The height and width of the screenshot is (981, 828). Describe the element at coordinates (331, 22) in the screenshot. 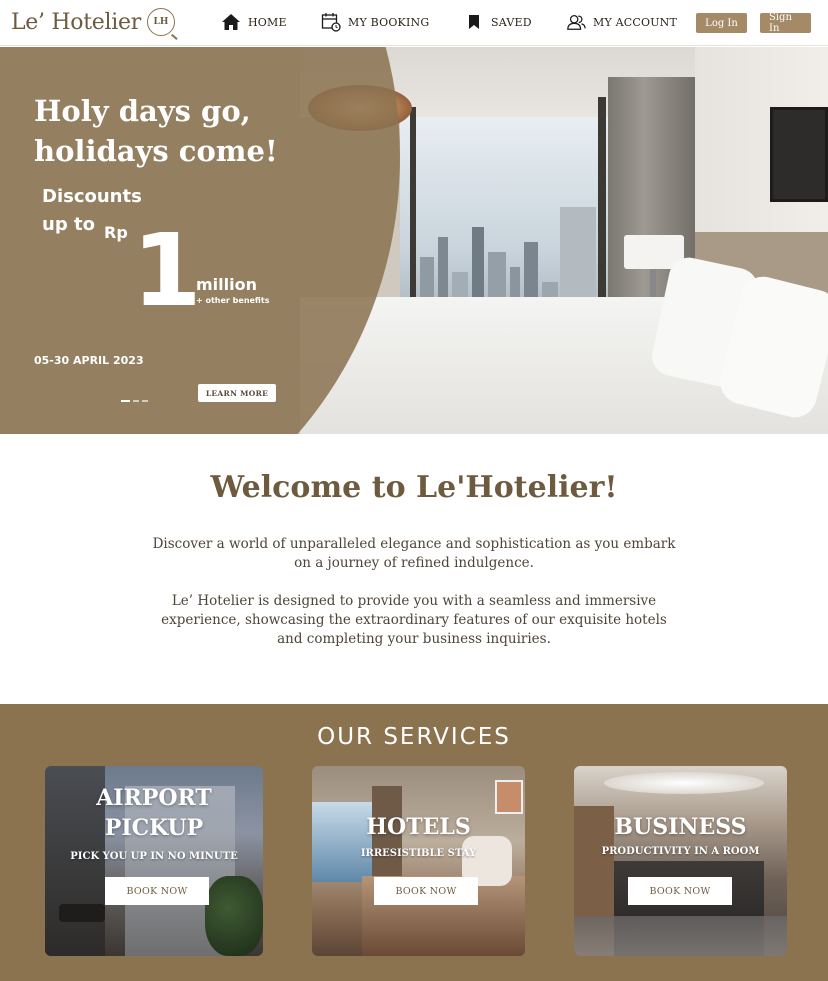

I see `calendar-icon` at that location.